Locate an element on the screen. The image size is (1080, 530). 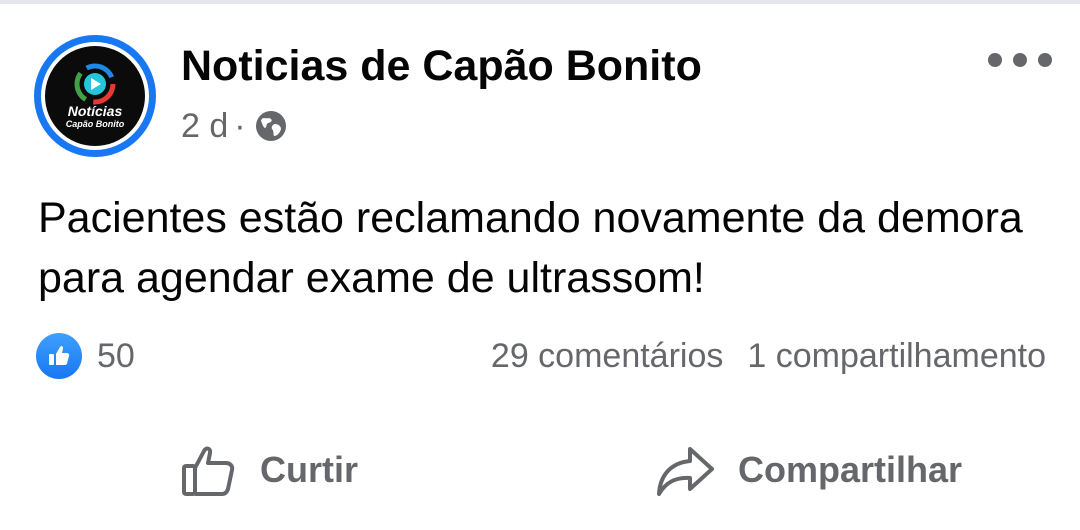
page-logo: Notícias Capão Bonito is located at coordinates (95, 96).